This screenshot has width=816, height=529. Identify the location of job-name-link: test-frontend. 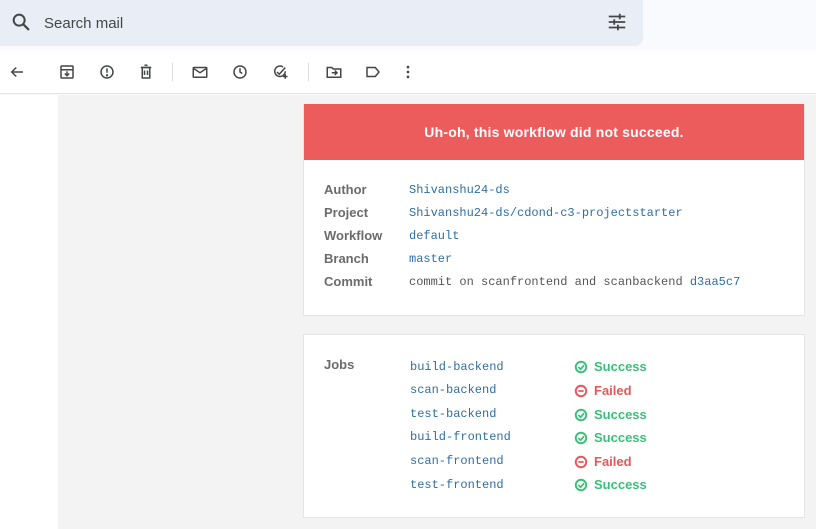
(457, 485).